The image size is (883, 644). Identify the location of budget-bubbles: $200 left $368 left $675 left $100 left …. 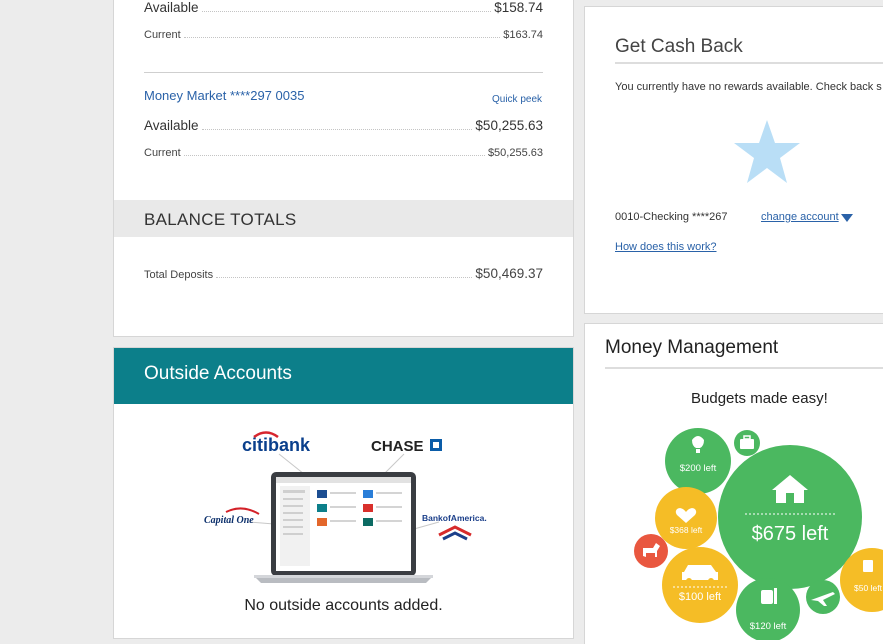
(758, 534).